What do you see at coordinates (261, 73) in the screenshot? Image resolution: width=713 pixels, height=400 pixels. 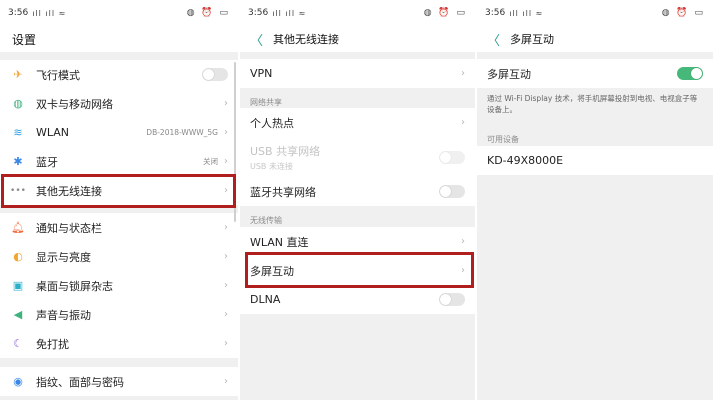 I see `vpn-label: VPN` at bounding box center [261, 73].